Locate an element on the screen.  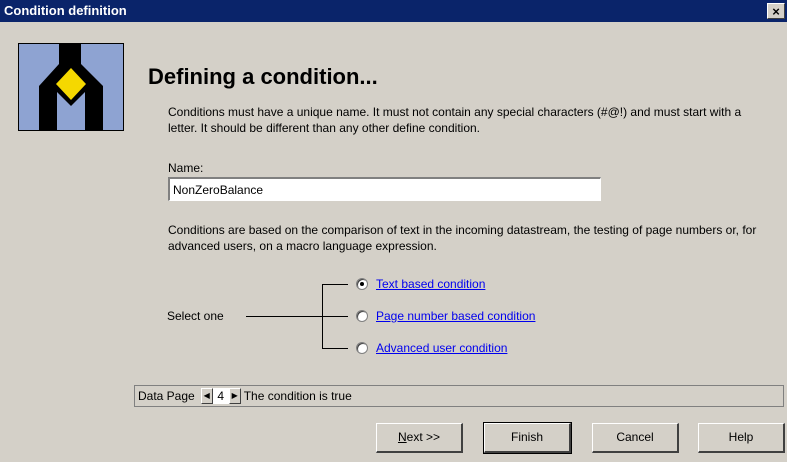
prev-page-icon: ◀ is located at coordinates (206, 395).